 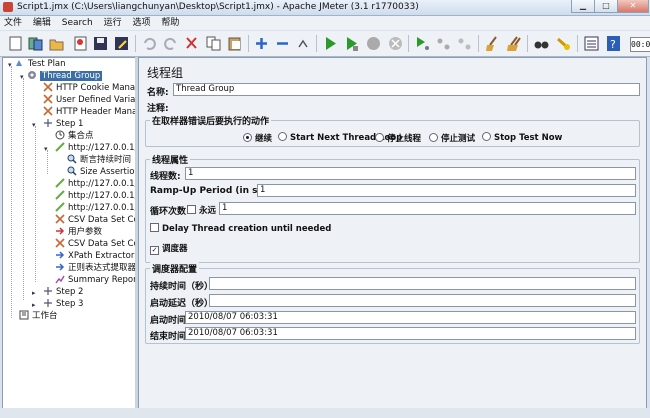 What do you see at coordinates (48, 303) in the screenshot?
I see `controller-icon` at bounding box center [48, 303].